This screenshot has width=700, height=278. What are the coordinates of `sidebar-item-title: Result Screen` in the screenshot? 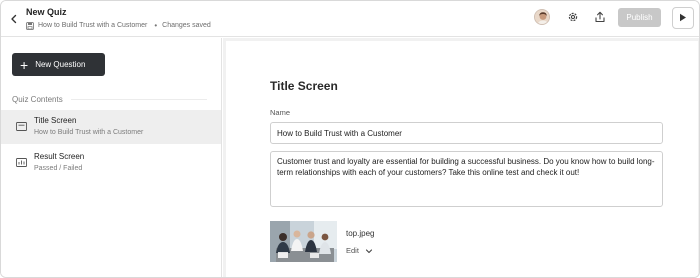 It's located at (59, 156).